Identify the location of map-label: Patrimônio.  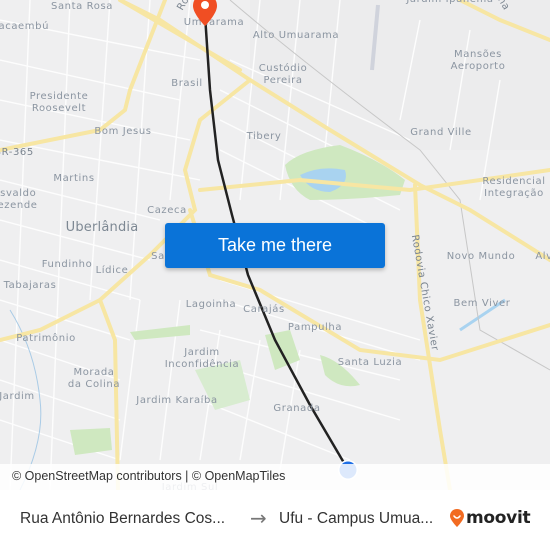
(46, 338).